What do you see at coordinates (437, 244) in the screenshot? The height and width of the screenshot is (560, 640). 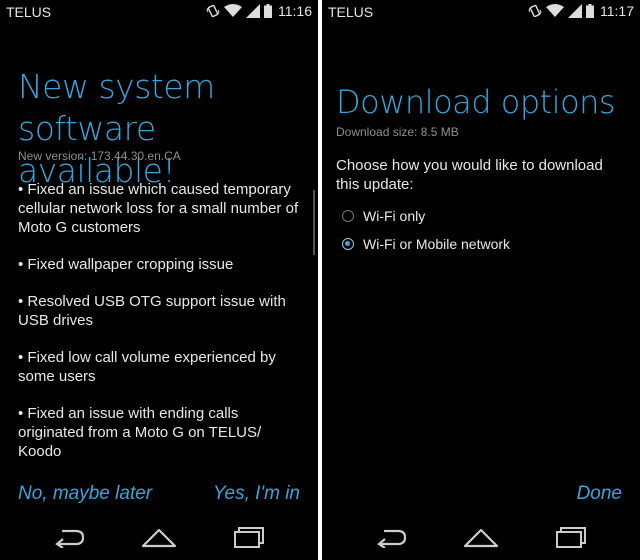 I see `radio-label: Wi-Fi or Mobile network` at bounding box center [437, 244].